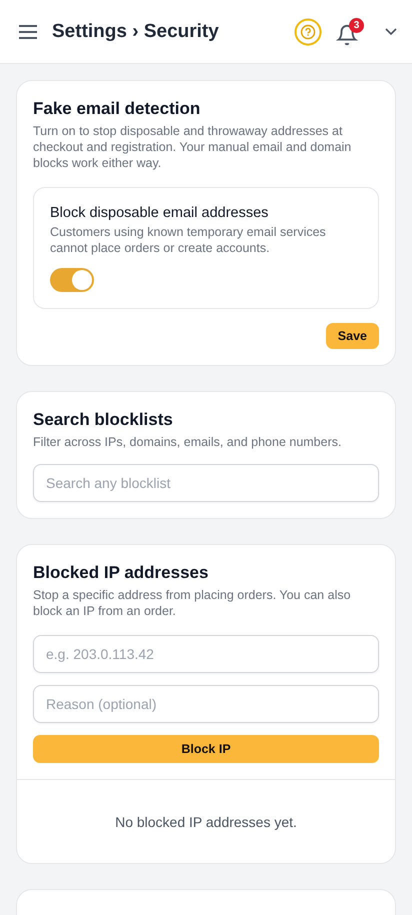 The height and width of the screenshot is (915, 412). I want to click on card-title: Blocked IP addresses, so click(121, 573).